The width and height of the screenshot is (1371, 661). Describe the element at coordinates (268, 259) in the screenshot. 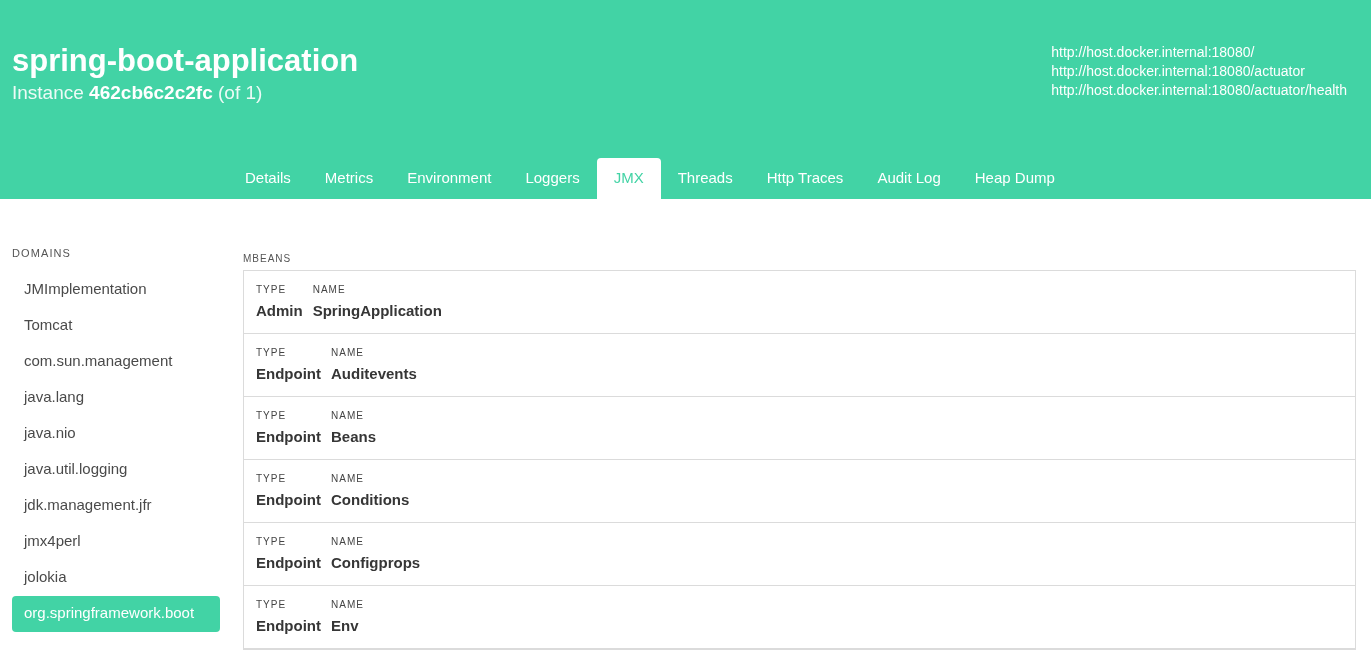

I see `section-heading: MBEANS` at that location.